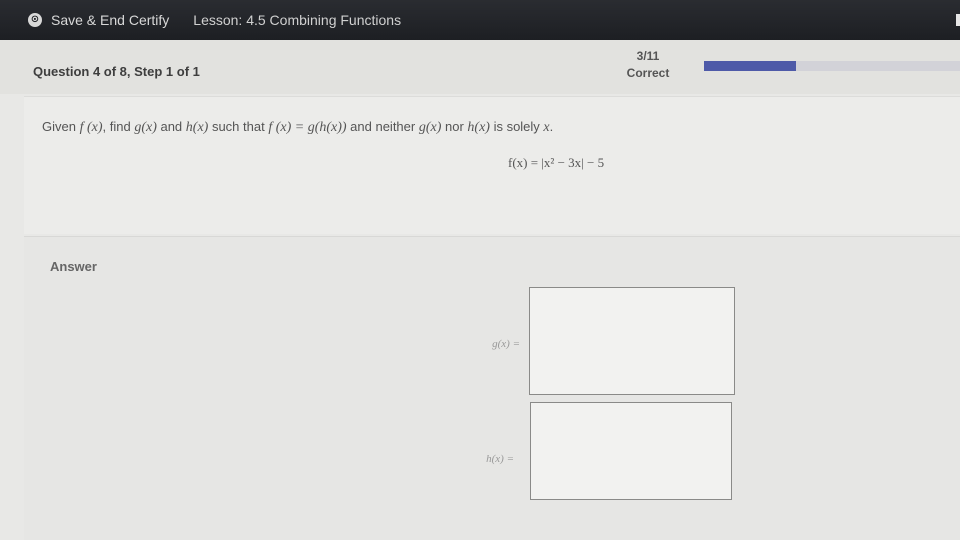 Image resolution: width=960 pixels, height=540 pixels. What do you see at coordinates (648, 65) in the screenshot?
I see `score-display: 3/11 Correct` at bounding box center [648, 65].